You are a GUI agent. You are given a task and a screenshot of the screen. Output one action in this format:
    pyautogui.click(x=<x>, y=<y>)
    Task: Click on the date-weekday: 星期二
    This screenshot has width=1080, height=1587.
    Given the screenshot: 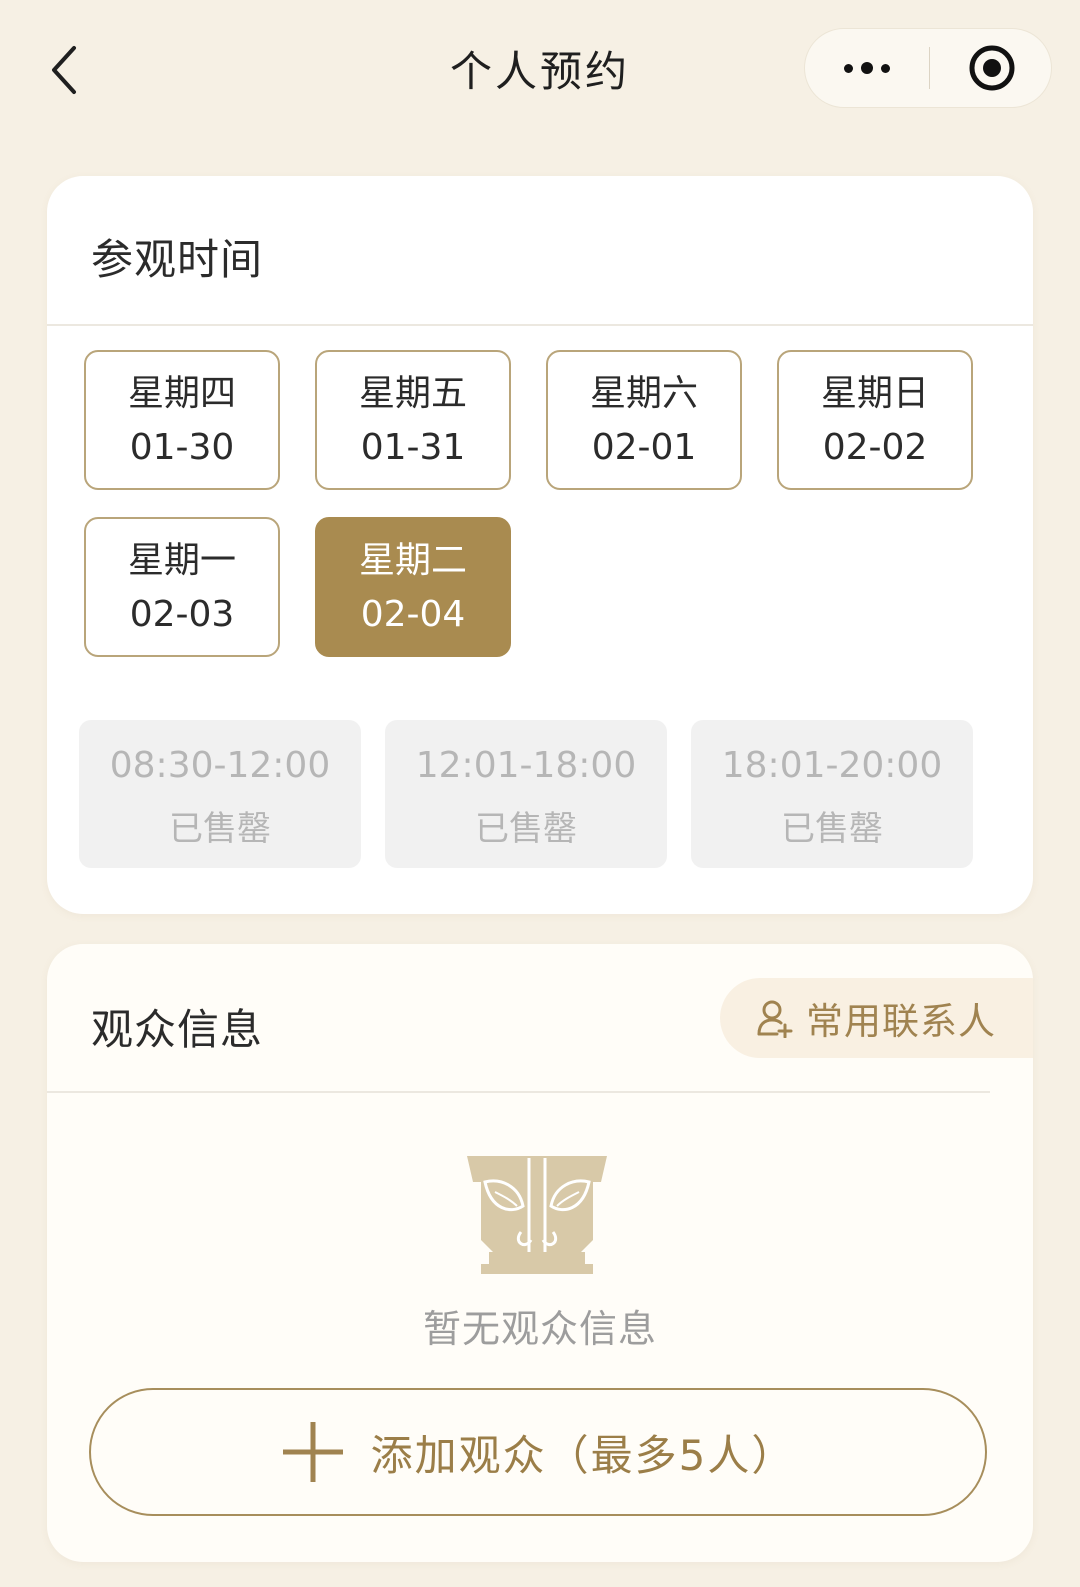 What is the action you would take?
    pyautogui.click(x=412, y=560)
    